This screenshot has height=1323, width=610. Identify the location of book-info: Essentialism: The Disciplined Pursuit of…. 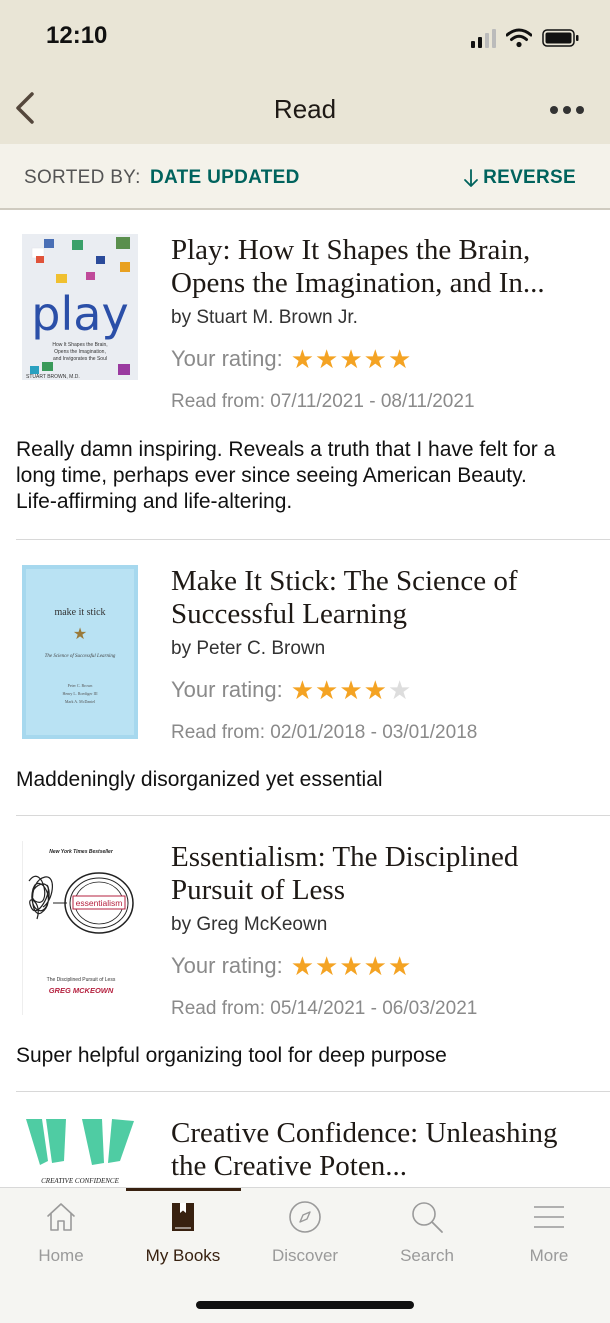
(381, 930).